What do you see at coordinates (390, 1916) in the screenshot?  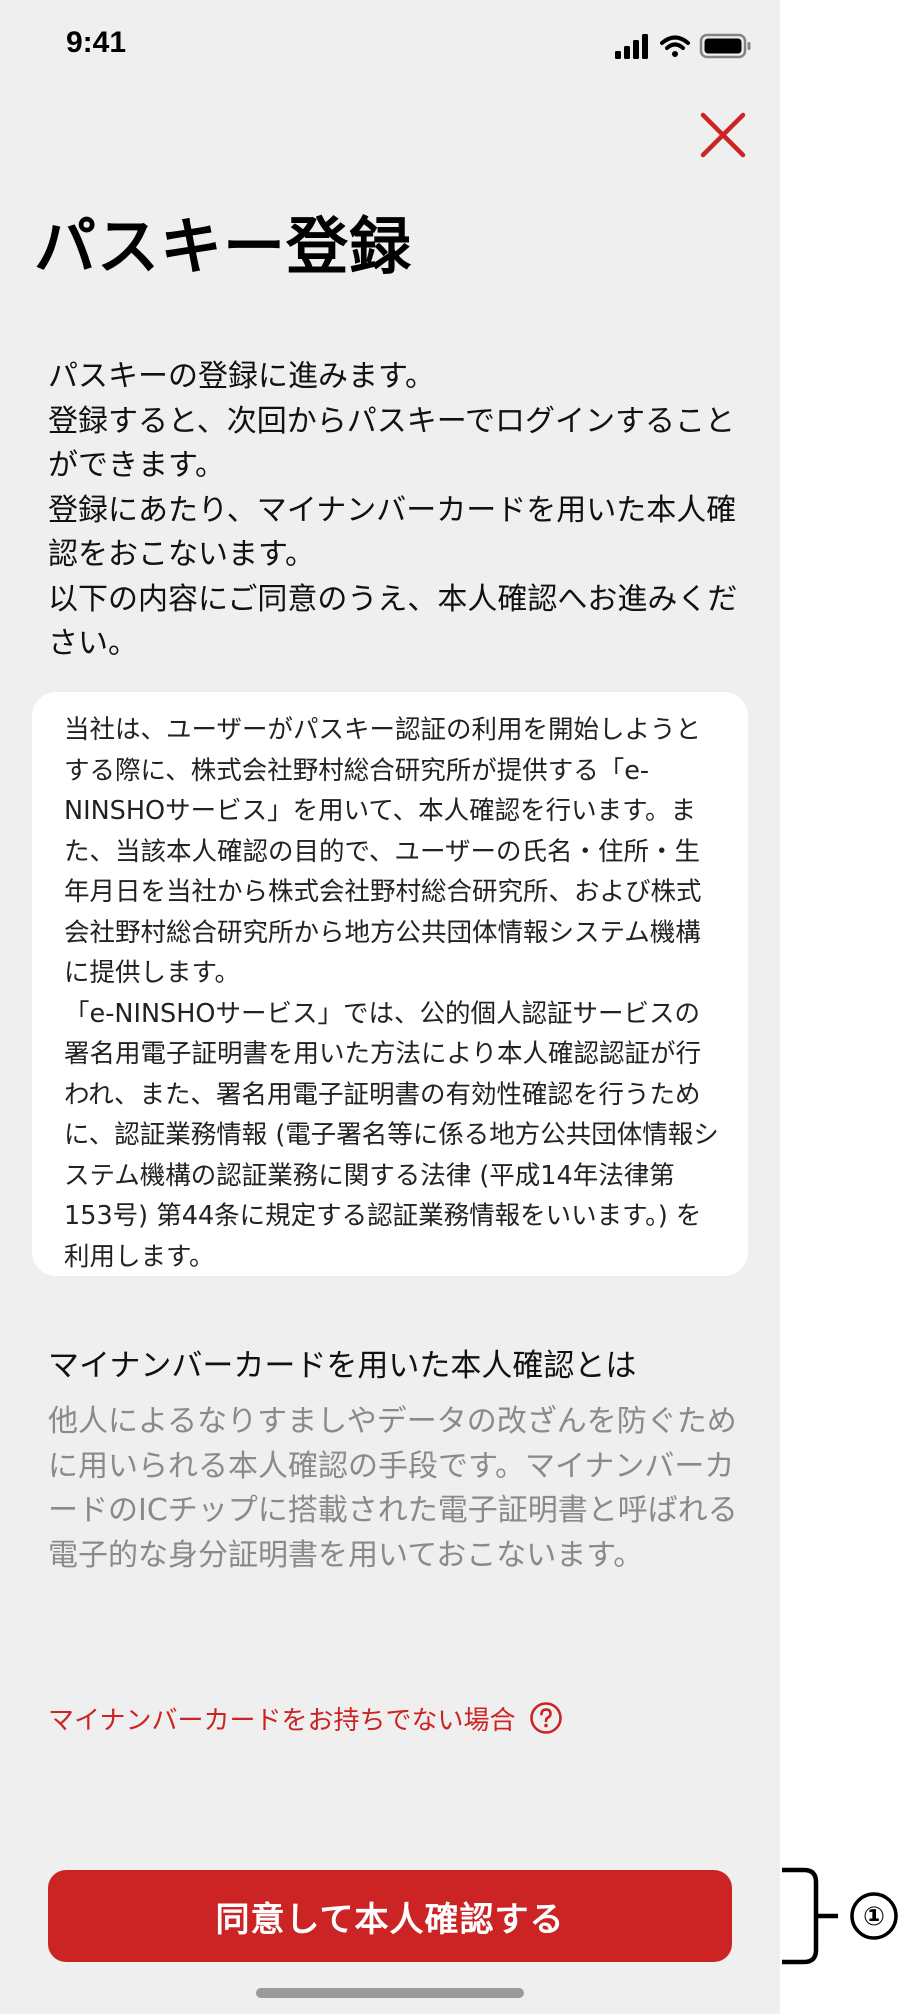 I see `agree-and-verify-button: 同意して本人確認する` at bounding box center [390, 1916].